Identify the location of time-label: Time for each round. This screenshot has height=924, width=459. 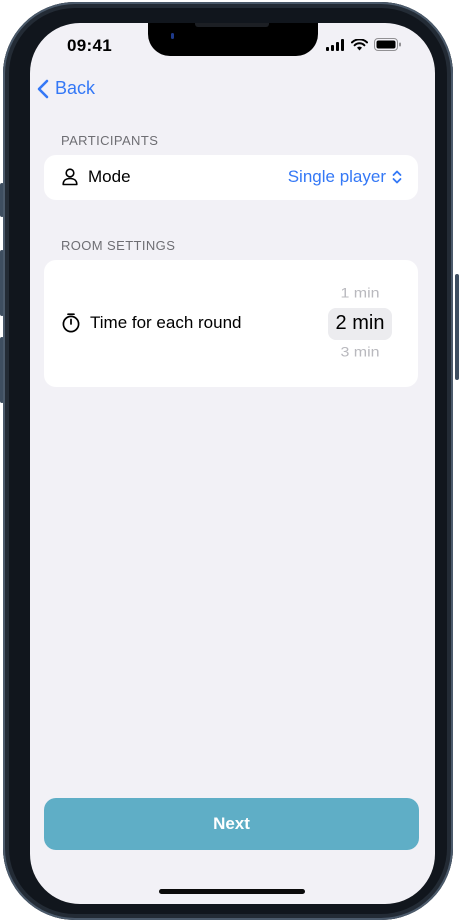
(166, 322).